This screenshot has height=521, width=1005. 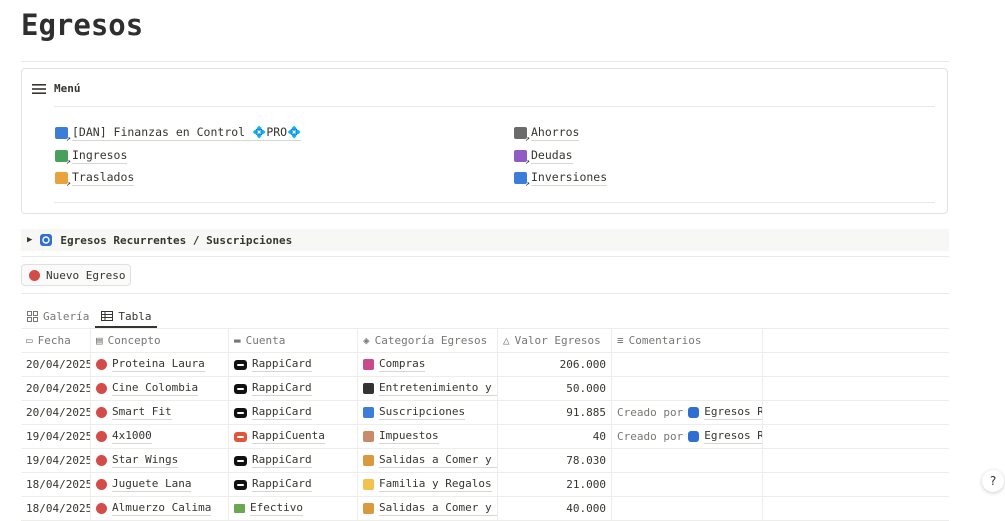 I want to click on page-title: Egresos, so click(x=82, y=25).